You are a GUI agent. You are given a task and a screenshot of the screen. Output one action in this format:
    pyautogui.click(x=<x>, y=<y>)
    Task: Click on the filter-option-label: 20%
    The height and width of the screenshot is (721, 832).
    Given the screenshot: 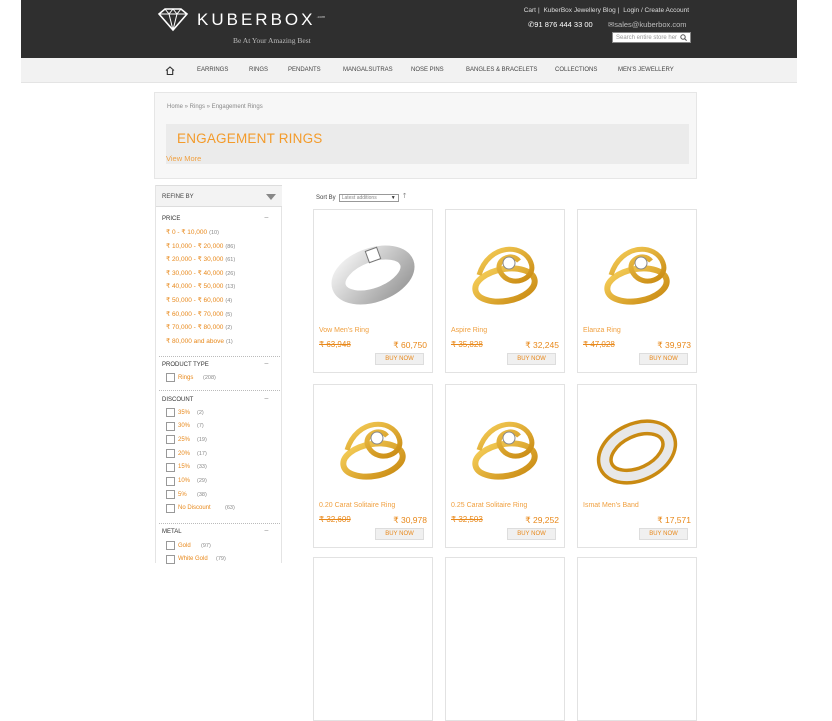 What is the action you would take?
    pyautogui.click(x=184, y=453)
    